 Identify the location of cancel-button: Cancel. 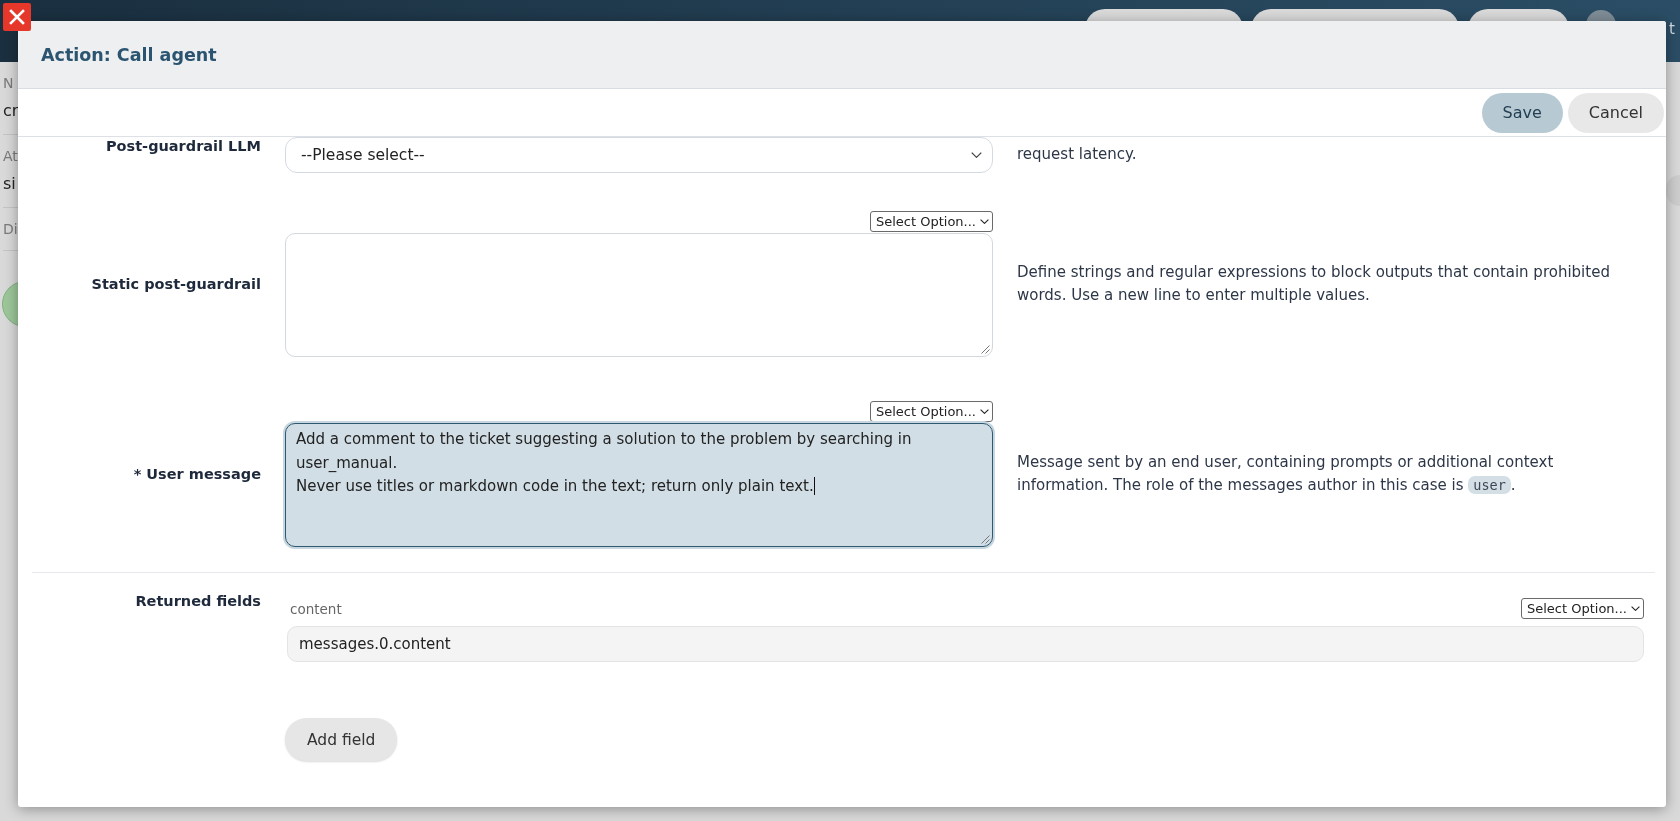
(1615, 112).